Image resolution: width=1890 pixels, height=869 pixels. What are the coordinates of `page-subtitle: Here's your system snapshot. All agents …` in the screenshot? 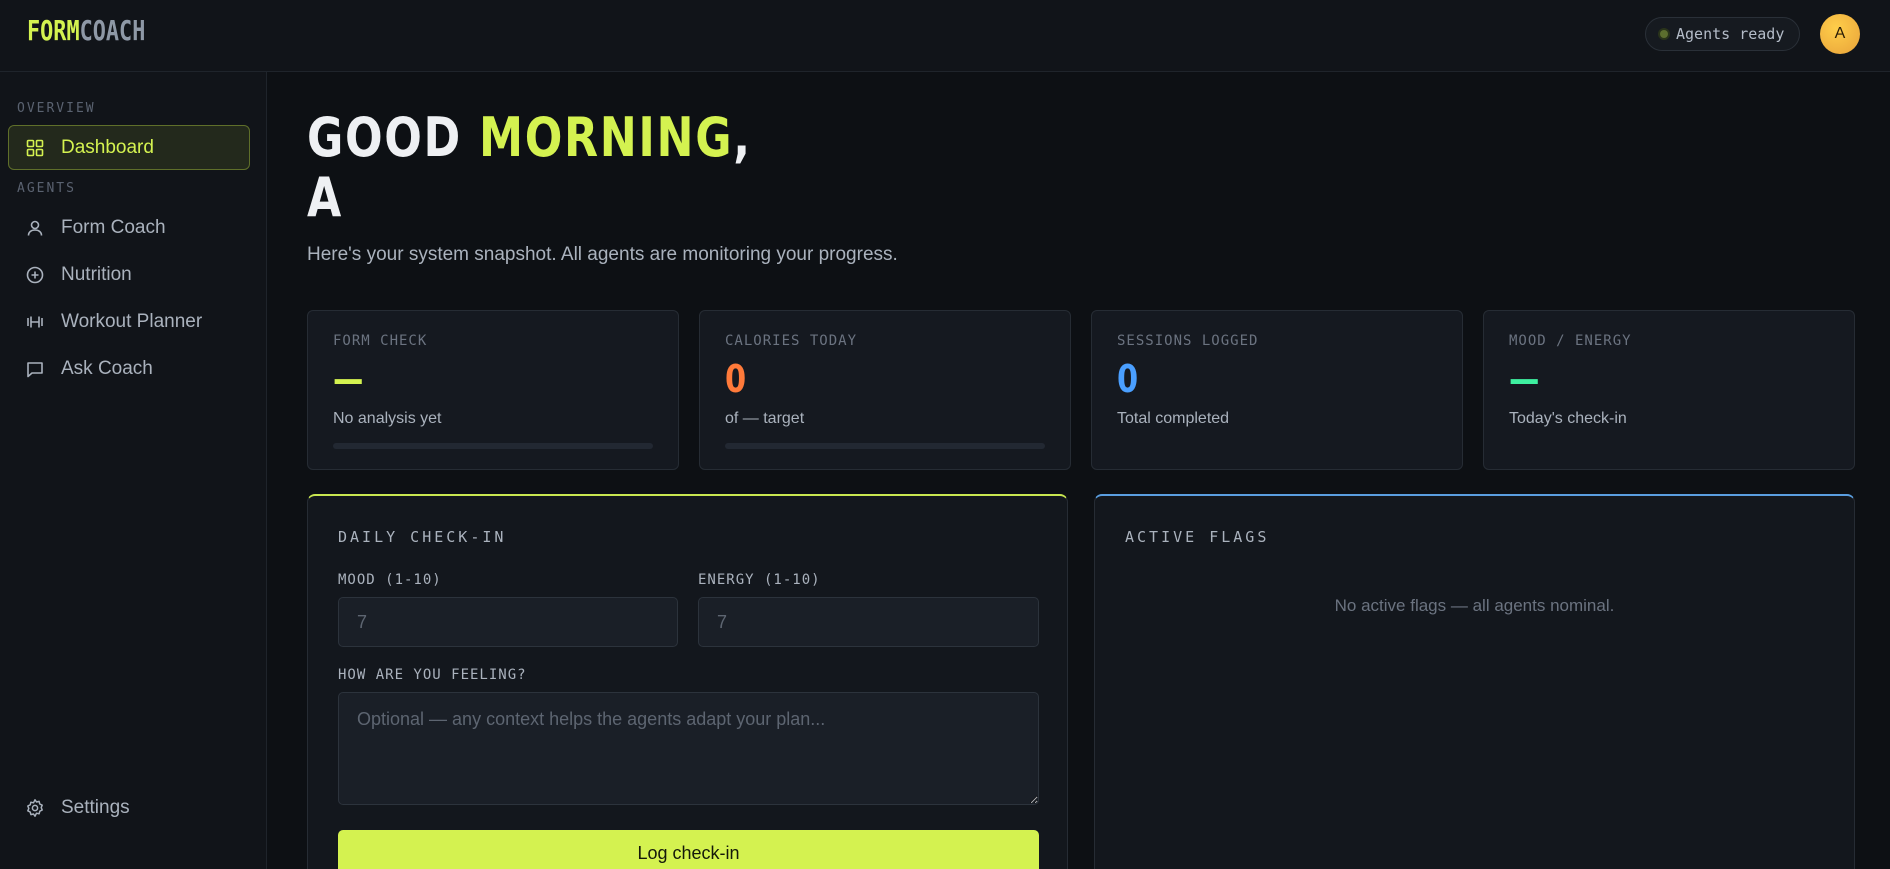 It's located at (602, 254).